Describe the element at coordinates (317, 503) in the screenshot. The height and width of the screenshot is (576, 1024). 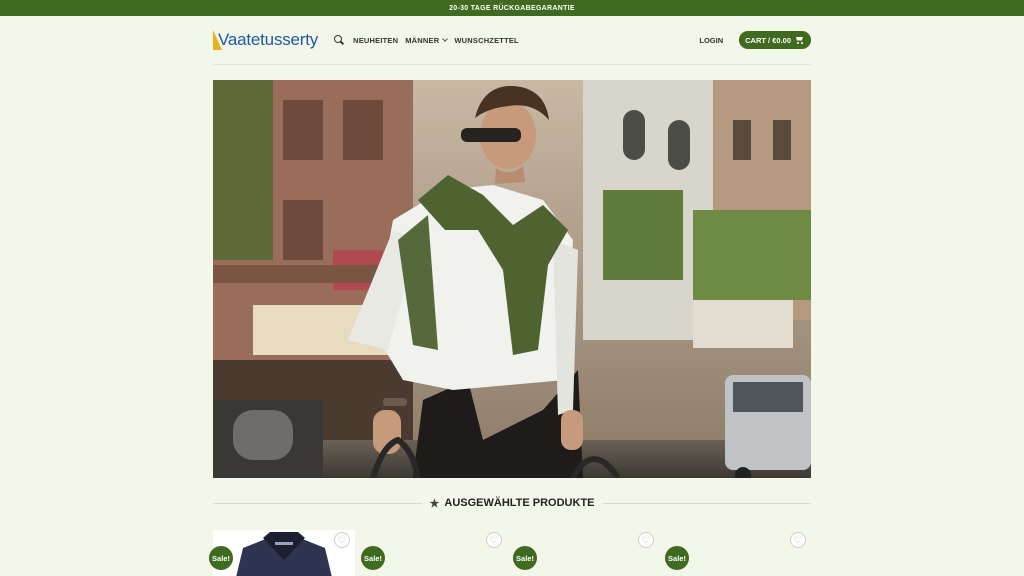
I see `heading-divider-left` at that location.